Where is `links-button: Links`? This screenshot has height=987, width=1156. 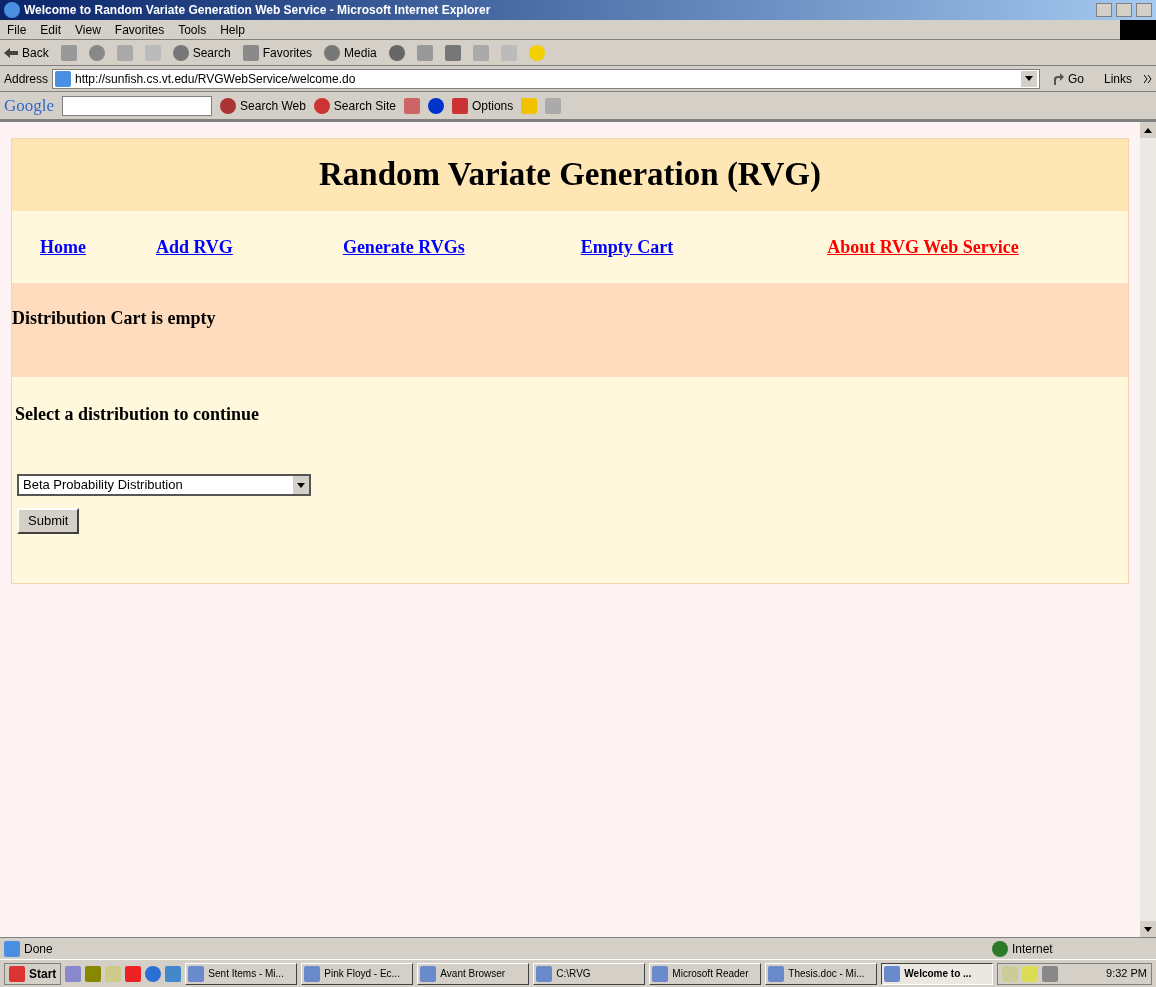
links-button: Links is located at coordinates (1118, 78).